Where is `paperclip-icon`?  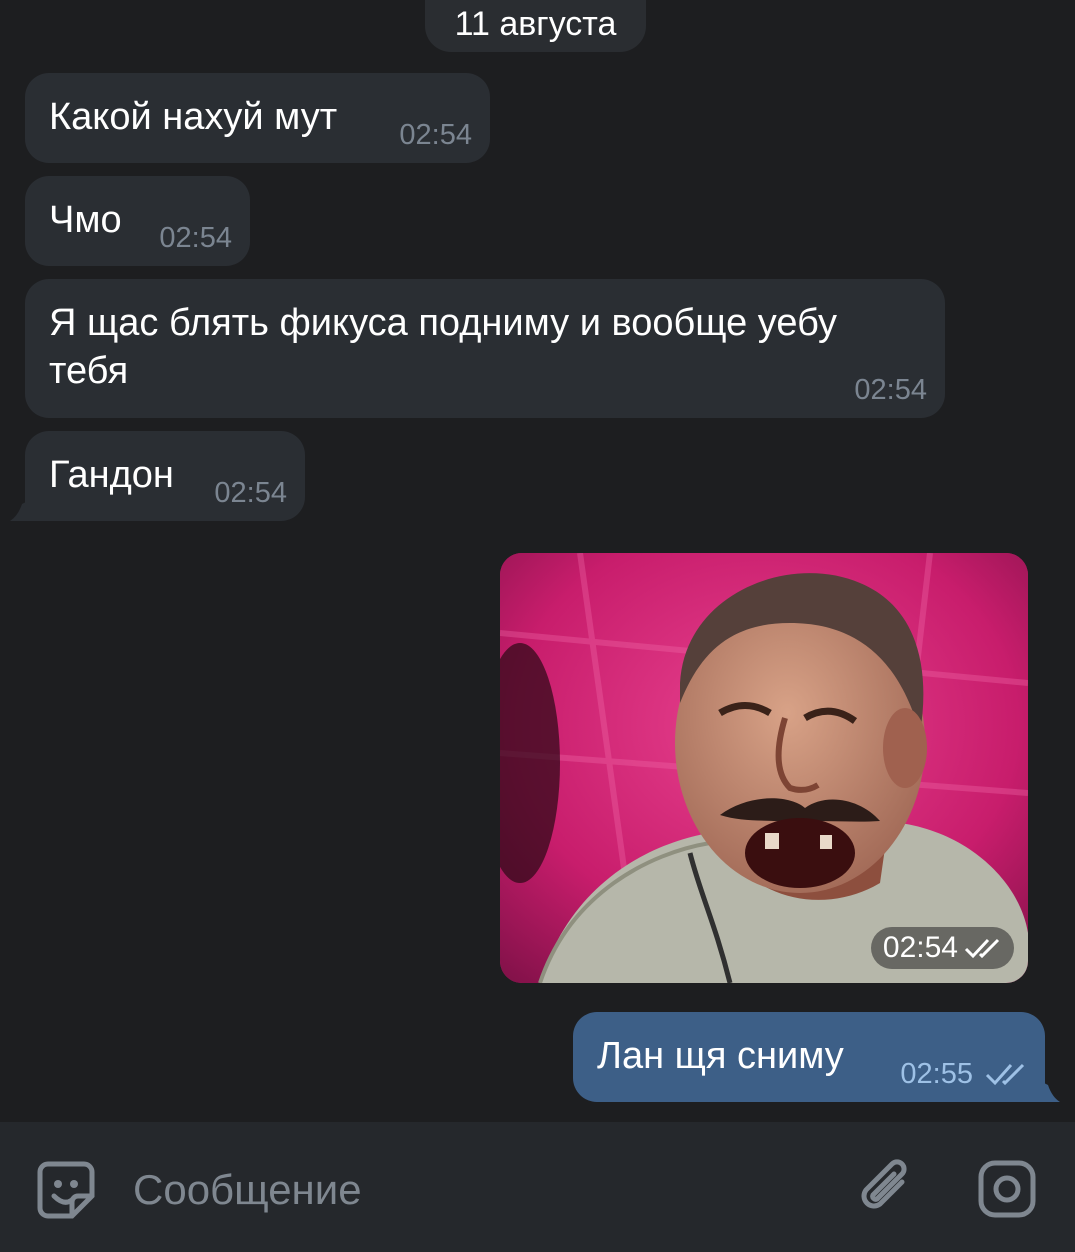 paperclip-icon is located at coordinates (884, 1184).